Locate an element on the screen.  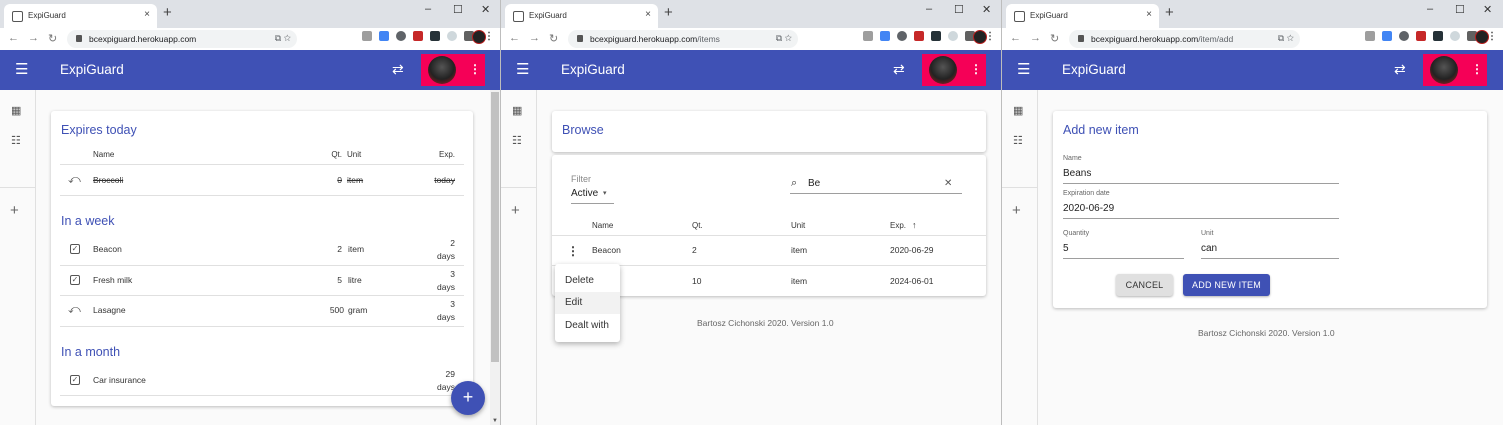
sort-ascending-icon: ↑ is located at coordinates (914, 225).